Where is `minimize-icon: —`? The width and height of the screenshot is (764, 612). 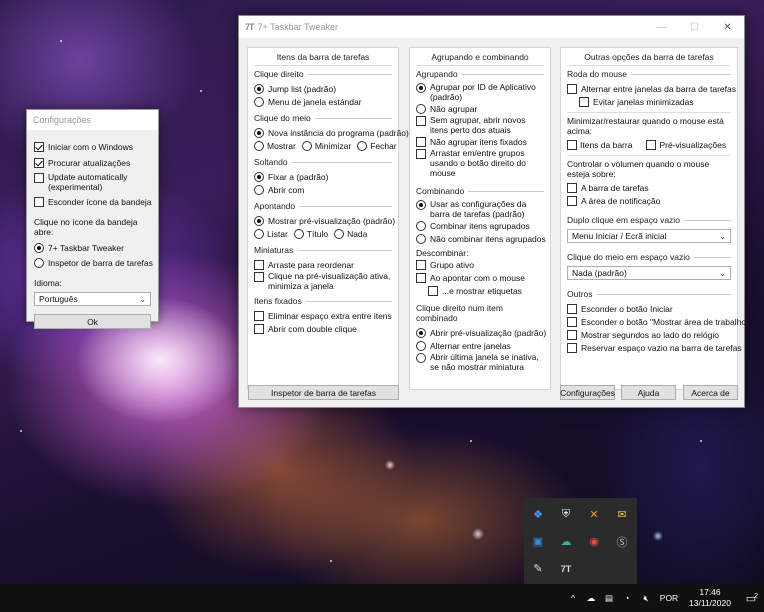 minimize-icon: — is located at coordinates (661, 27).